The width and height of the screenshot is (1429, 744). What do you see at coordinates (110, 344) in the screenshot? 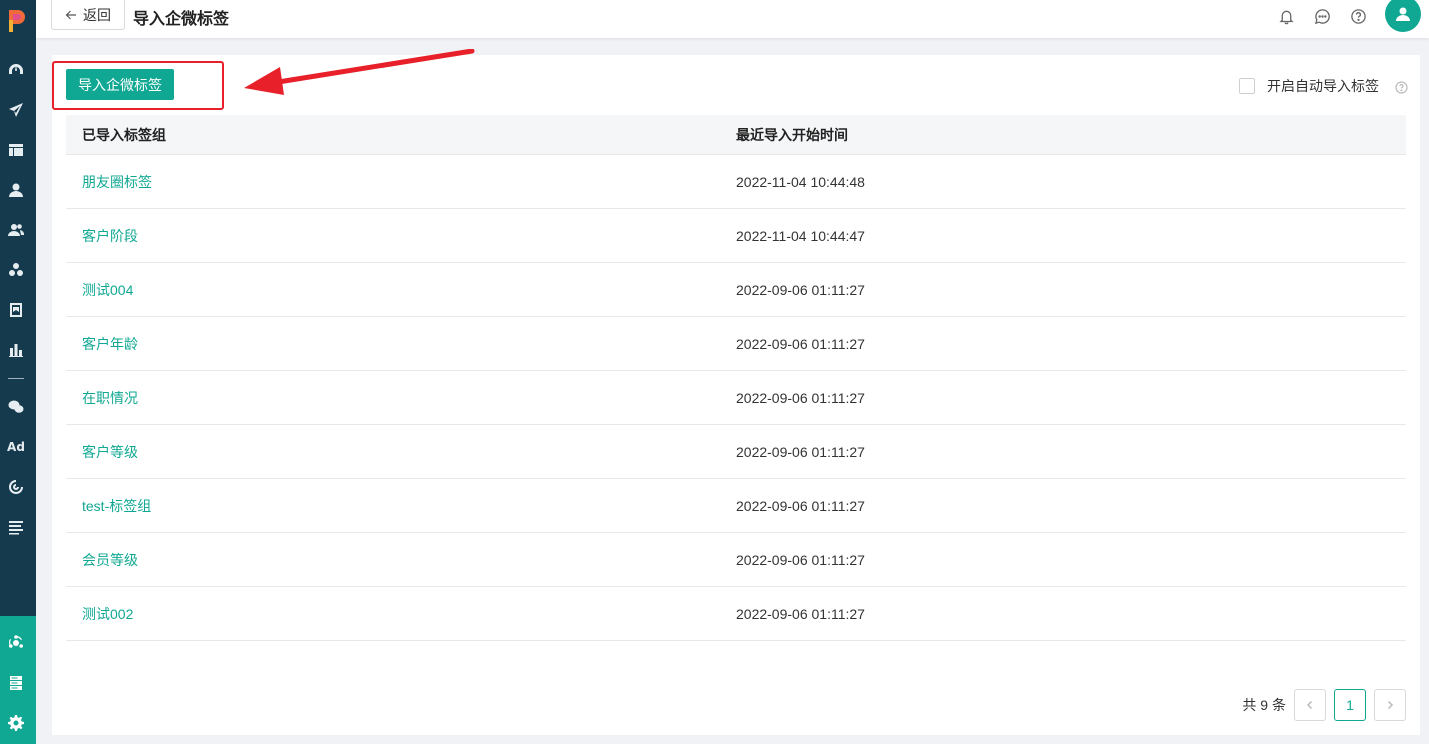
I see `tag-group-link: 客户年龄` at bounding box center [110, 344].